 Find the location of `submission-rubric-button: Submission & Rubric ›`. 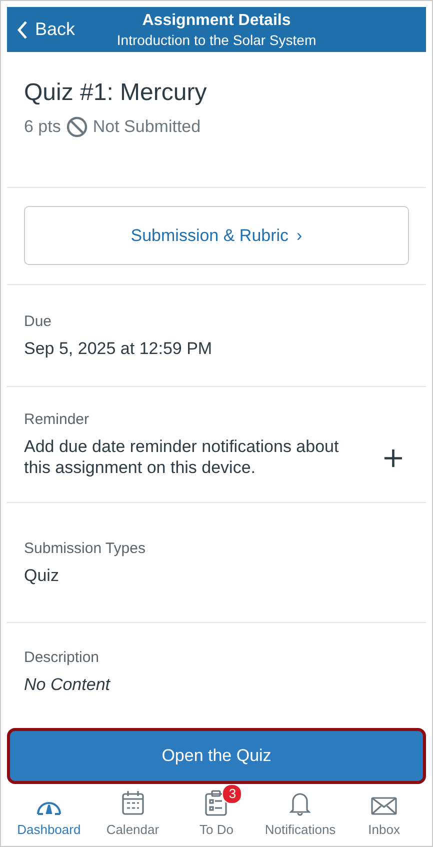

submission-rubric-button: Submission & Rubric › is located at coordinates (216, 236).